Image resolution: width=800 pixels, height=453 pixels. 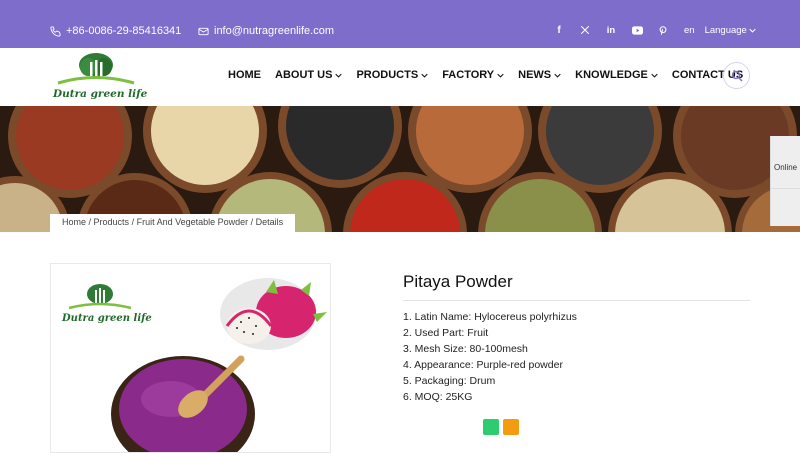 What do you see at coordinates (689, 30) in the screenshot?
I see `language-code: en` at bounding box center [689, 30].